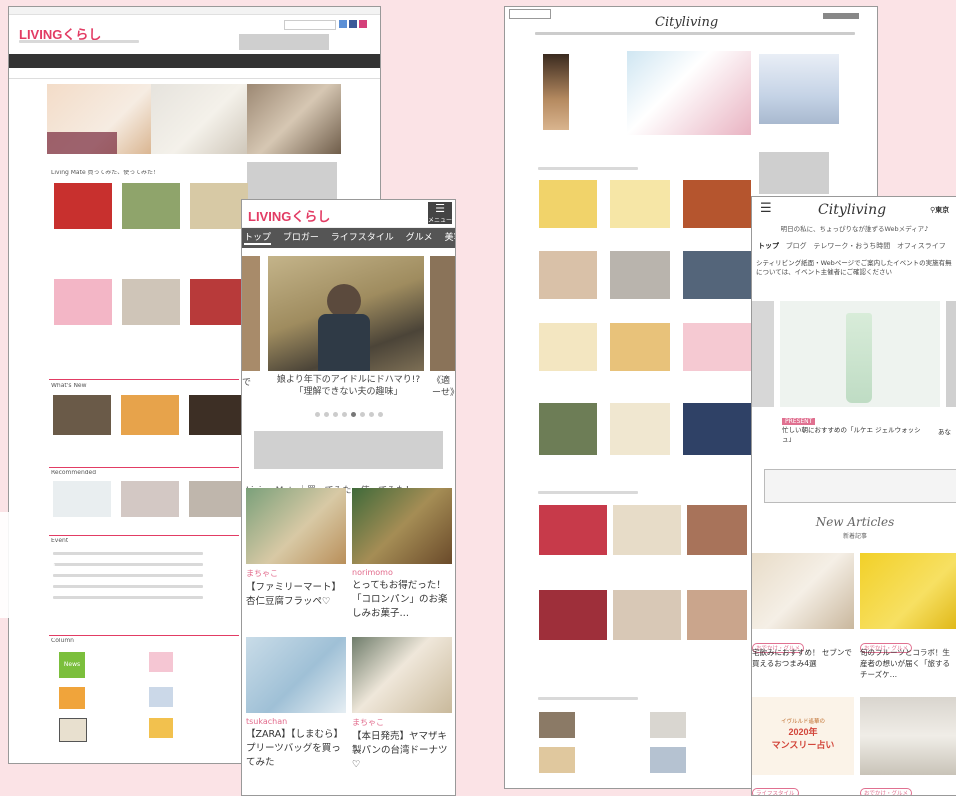 This screenshot has height=796, width=956. What do you see at coordinates (851, 246) in the screenshot?
I see `tab-telework: テレワーク・おうち時間` at bounding box center [851, 246].